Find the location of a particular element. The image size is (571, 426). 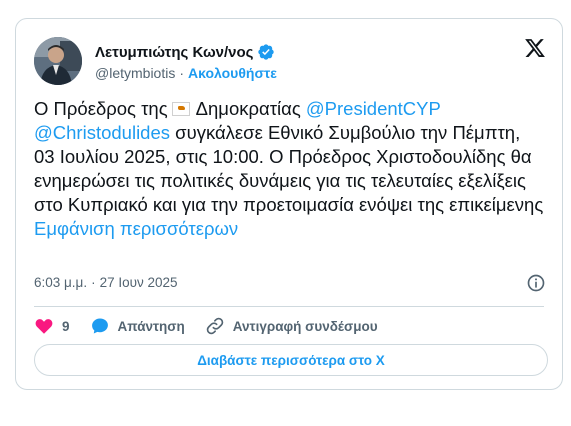

author-name: Λετυμπιώτης Κων/νος is located at coordinates (174, 52).